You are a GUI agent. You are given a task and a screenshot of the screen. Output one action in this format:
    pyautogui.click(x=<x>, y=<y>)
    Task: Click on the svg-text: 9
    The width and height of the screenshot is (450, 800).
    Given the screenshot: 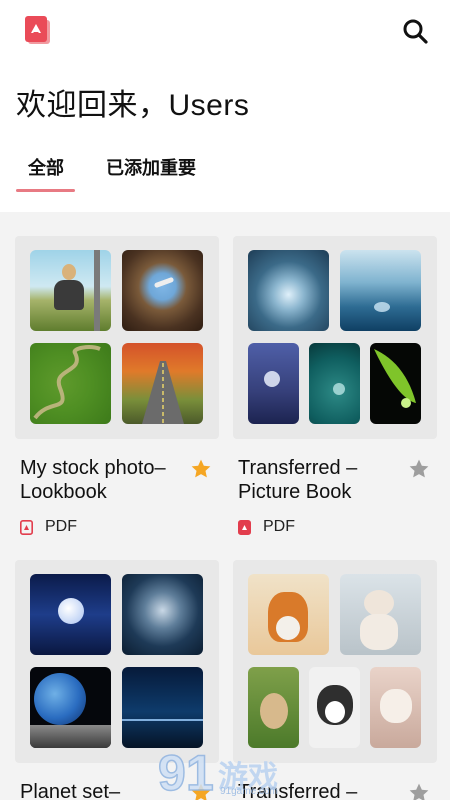 What is the action you would take?
    pyautogui.click(x=172, y=773)
    